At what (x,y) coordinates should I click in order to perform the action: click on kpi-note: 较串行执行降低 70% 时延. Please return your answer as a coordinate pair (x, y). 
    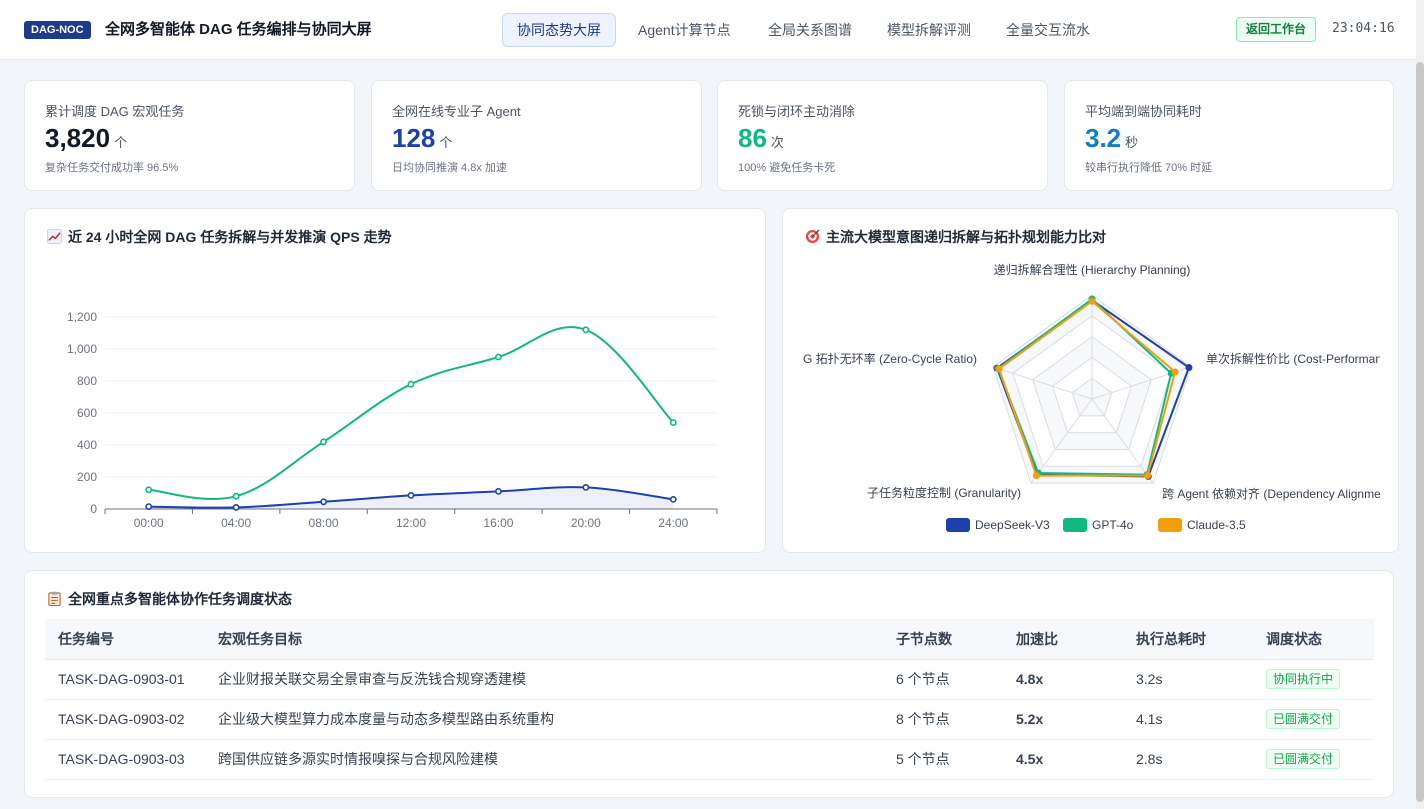
    Looking at the image, I should click on (1149, 168).